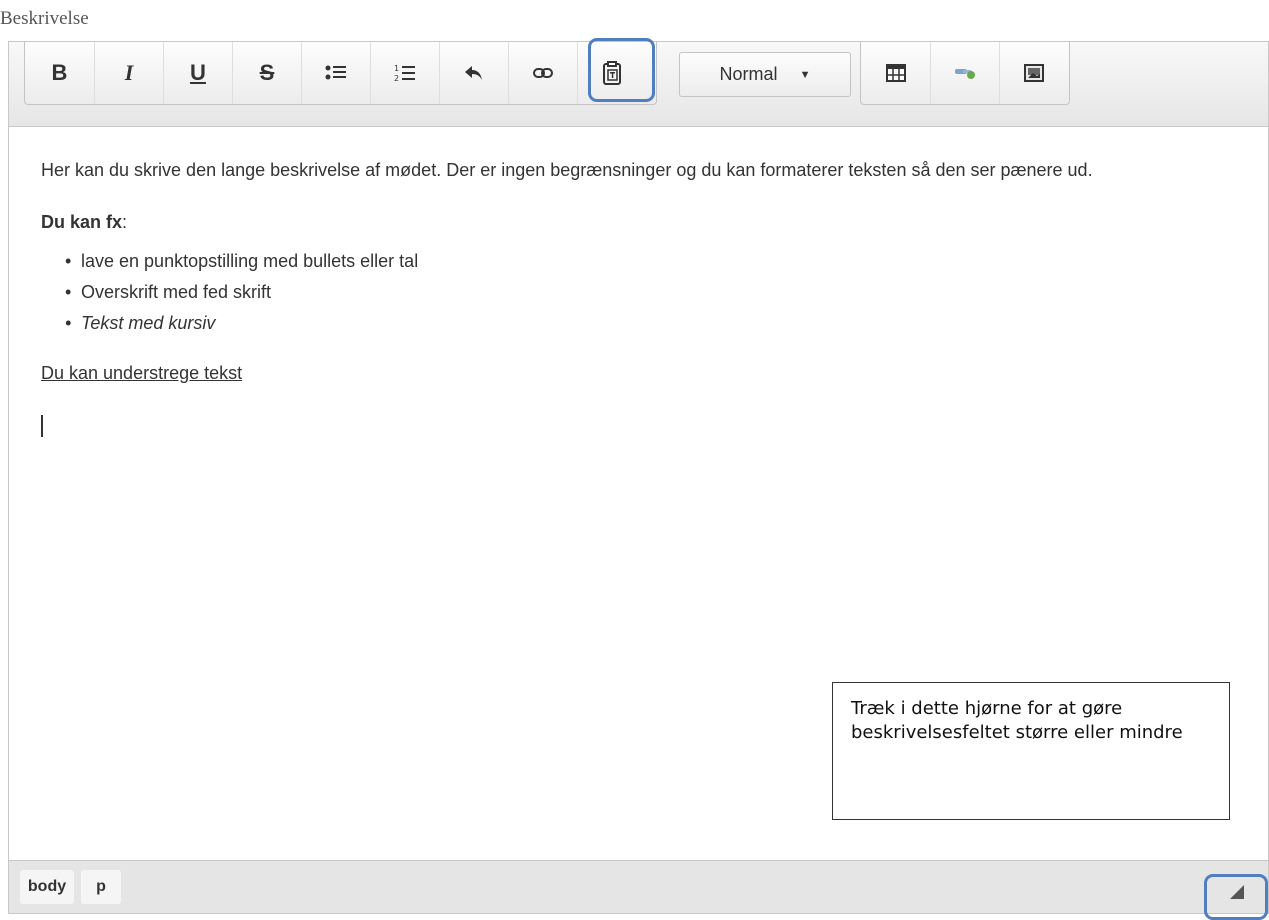  Describe the element at coordinates (748, 74) in the screenshot. I see `format-dropdown-value: Normal` at that location.